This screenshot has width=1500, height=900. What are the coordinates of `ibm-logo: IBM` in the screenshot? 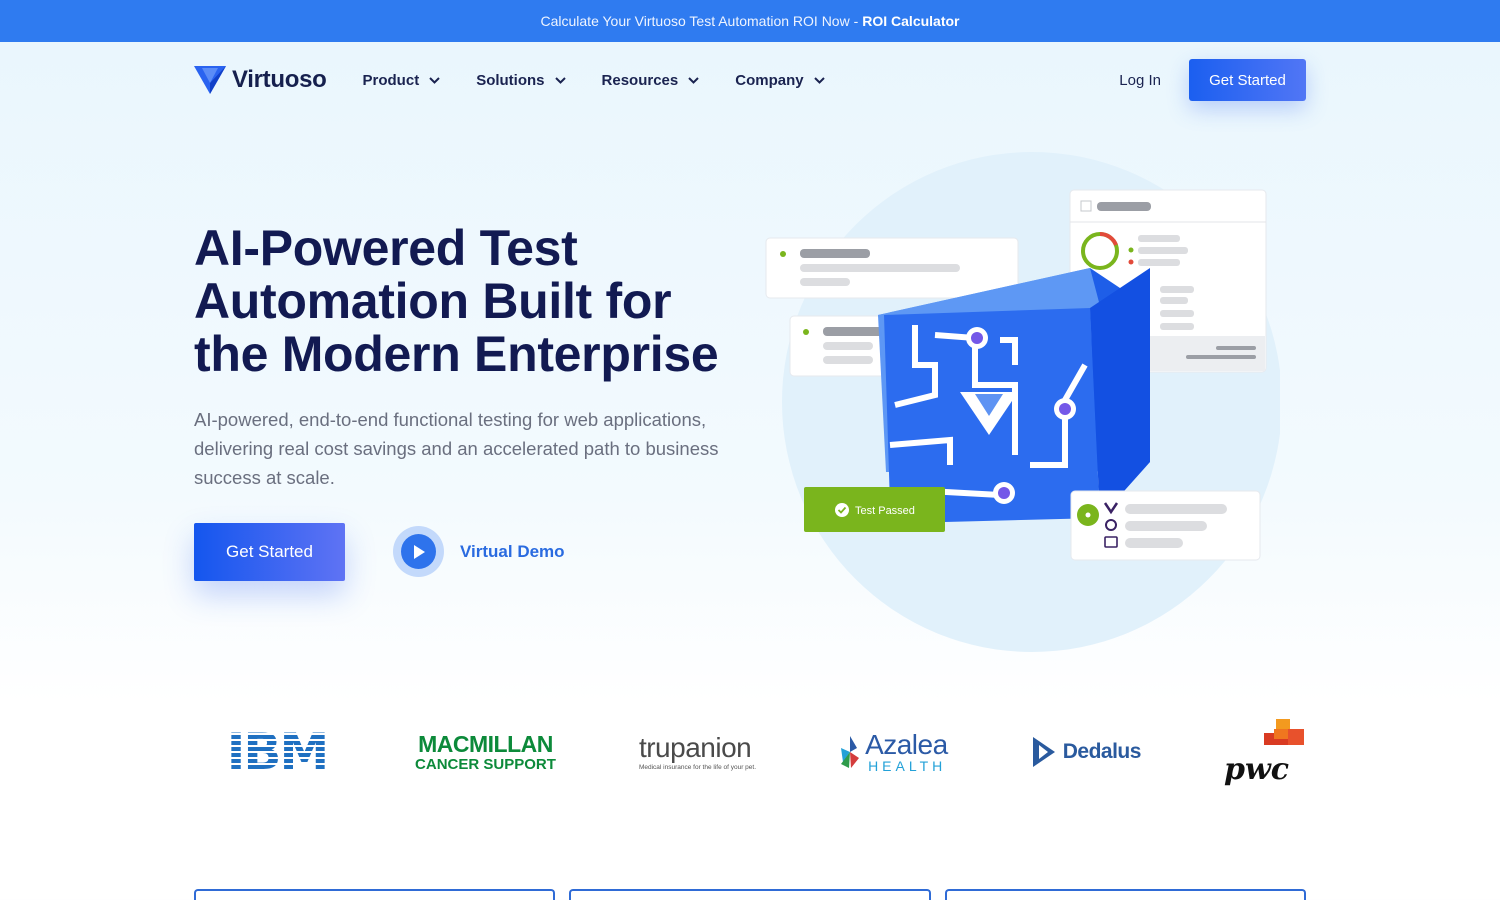 It's located at (263, 752).